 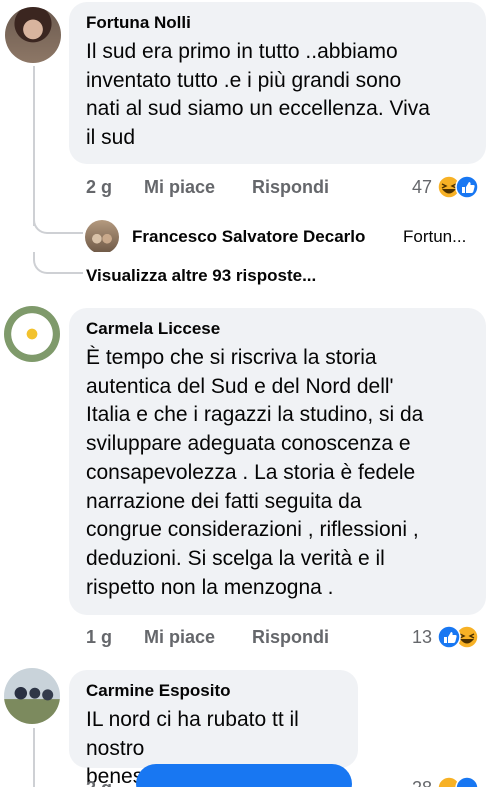 What do you see at coordinates (99, 637) in the screenshot?
I see `comment-time: 1 g` at bounding box center [99, 637].